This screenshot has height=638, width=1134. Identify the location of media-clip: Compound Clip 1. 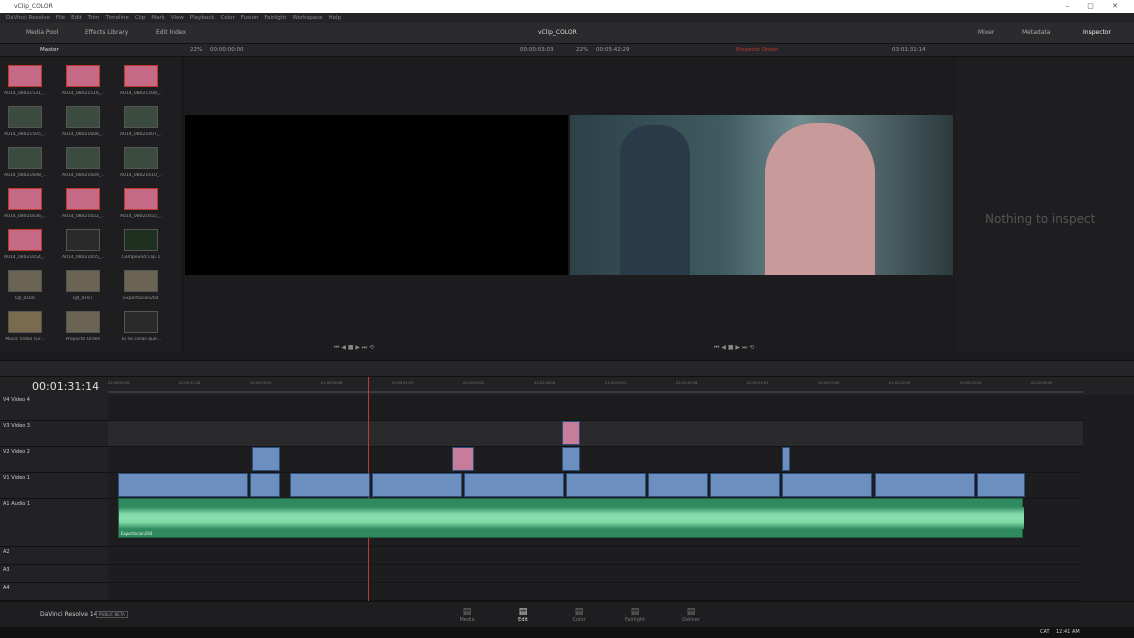
(141, 247).